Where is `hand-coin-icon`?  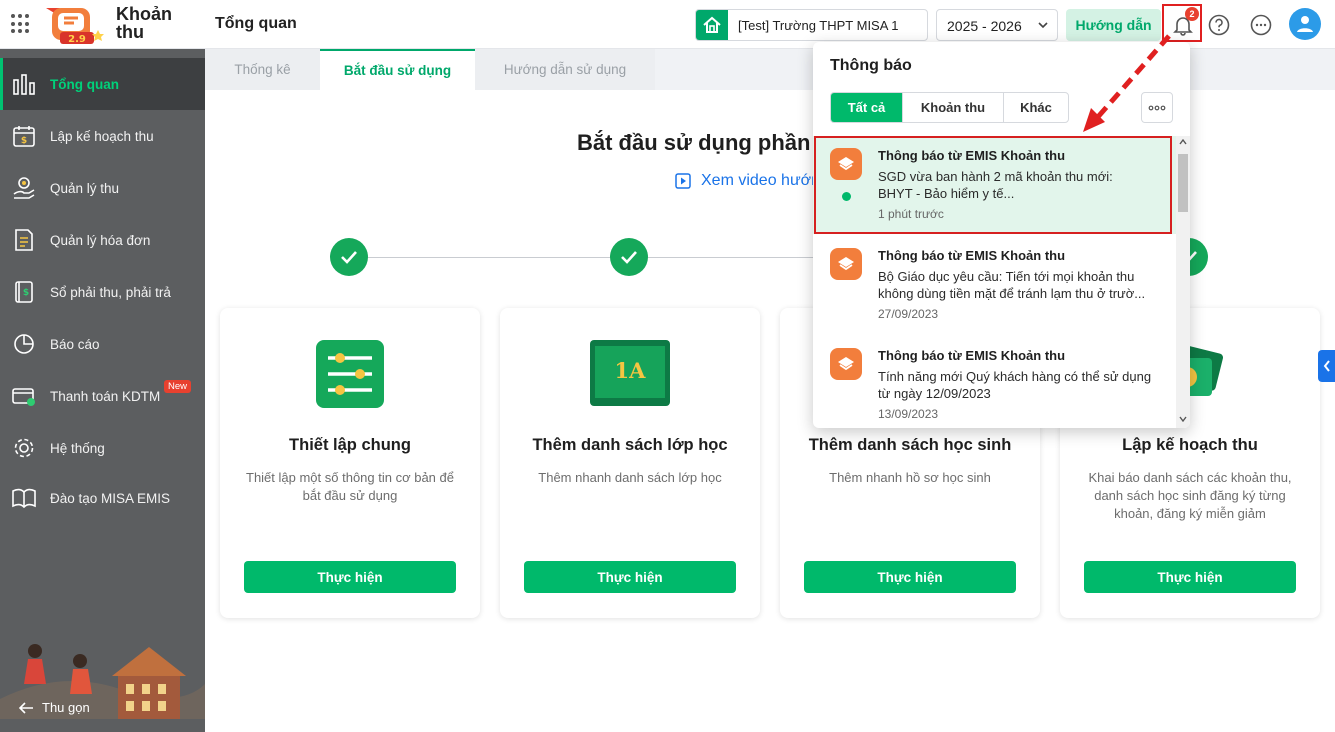 hand-coin-icon is located at coordinates (24, 188).